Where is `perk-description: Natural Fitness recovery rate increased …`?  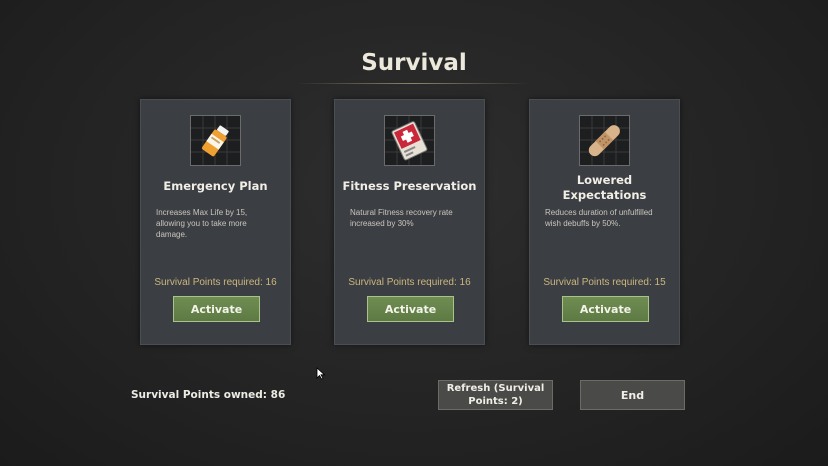 perk-description: Natural Fitness recovery rate increased … is located at coordinates (401, 218).